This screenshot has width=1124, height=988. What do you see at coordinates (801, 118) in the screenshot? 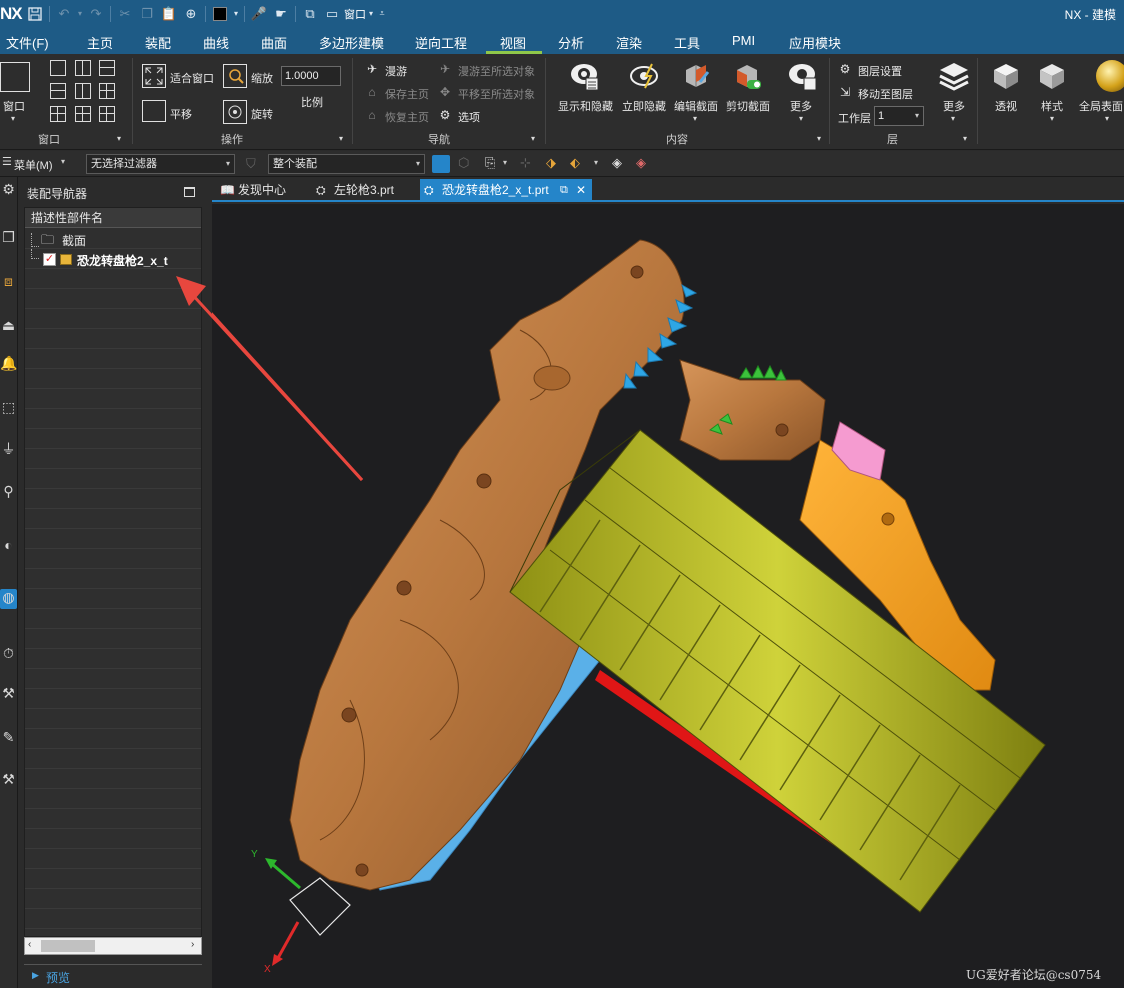
I see `content-more-dropdown-icon: ▾` at bounding box center [801, 118].